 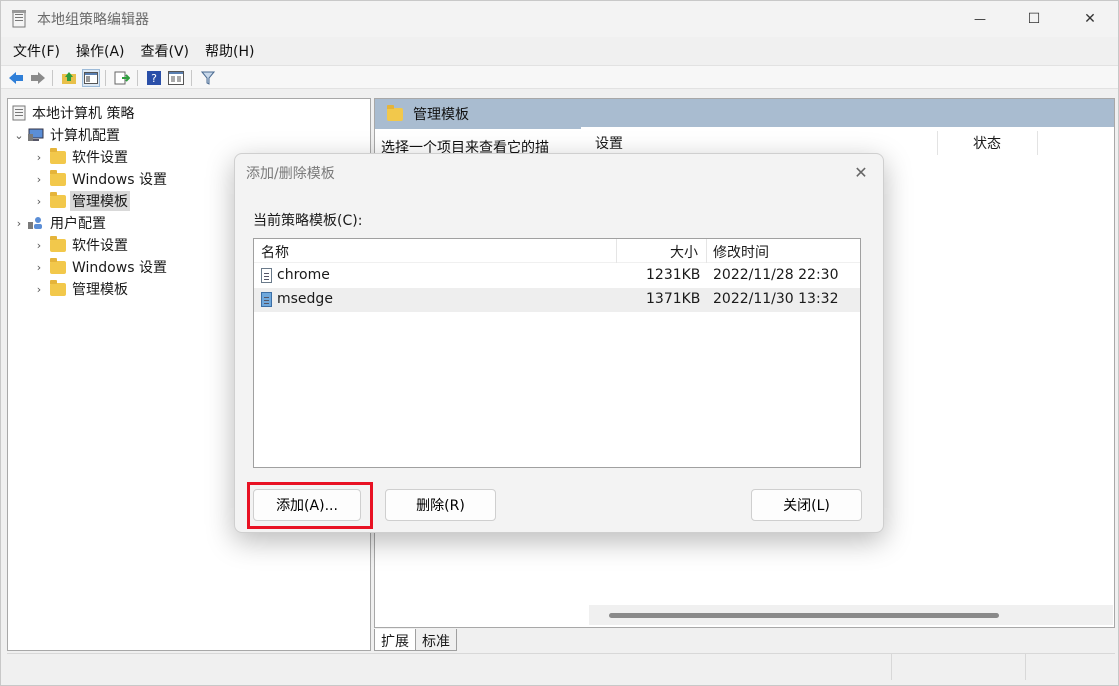 I want to click on column-name: 名称, so click(x=275, y=252).